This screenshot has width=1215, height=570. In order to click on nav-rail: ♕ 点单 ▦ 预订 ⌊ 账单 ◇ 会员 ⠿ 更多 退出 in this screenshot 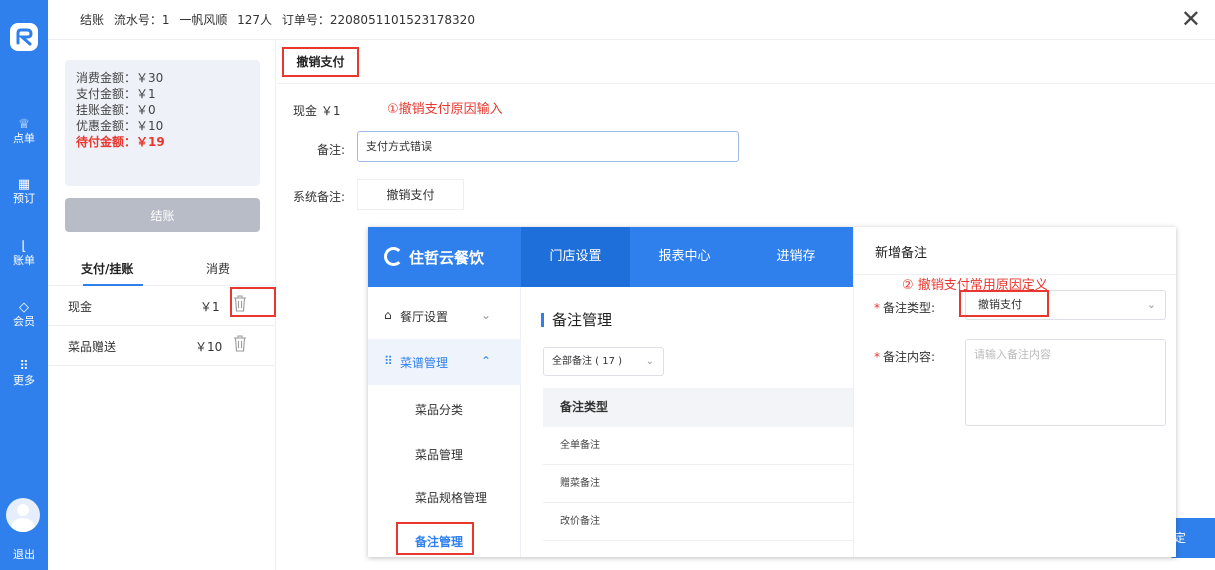, I will do `click(24, 285)`.